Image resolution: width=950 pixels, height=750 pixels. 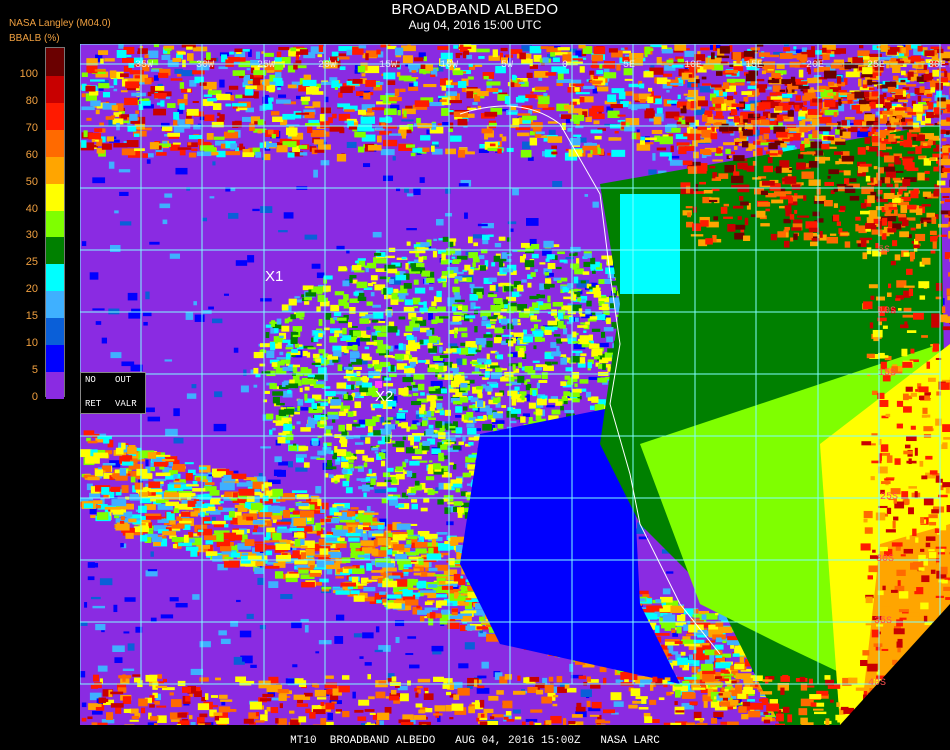 I want to click on colorbar-tick-label: 15, so click(x=31, y=316).